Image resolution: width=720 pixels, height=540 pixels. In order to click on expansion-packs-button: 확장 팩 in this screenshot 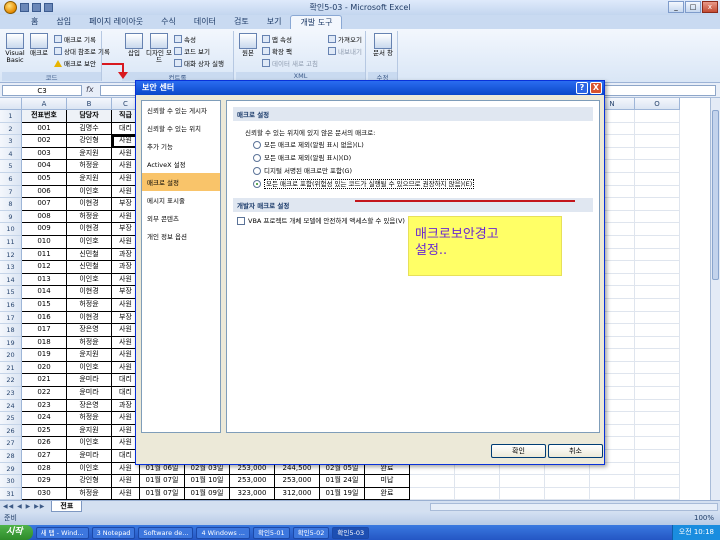, I will do `click(277, 51)`.